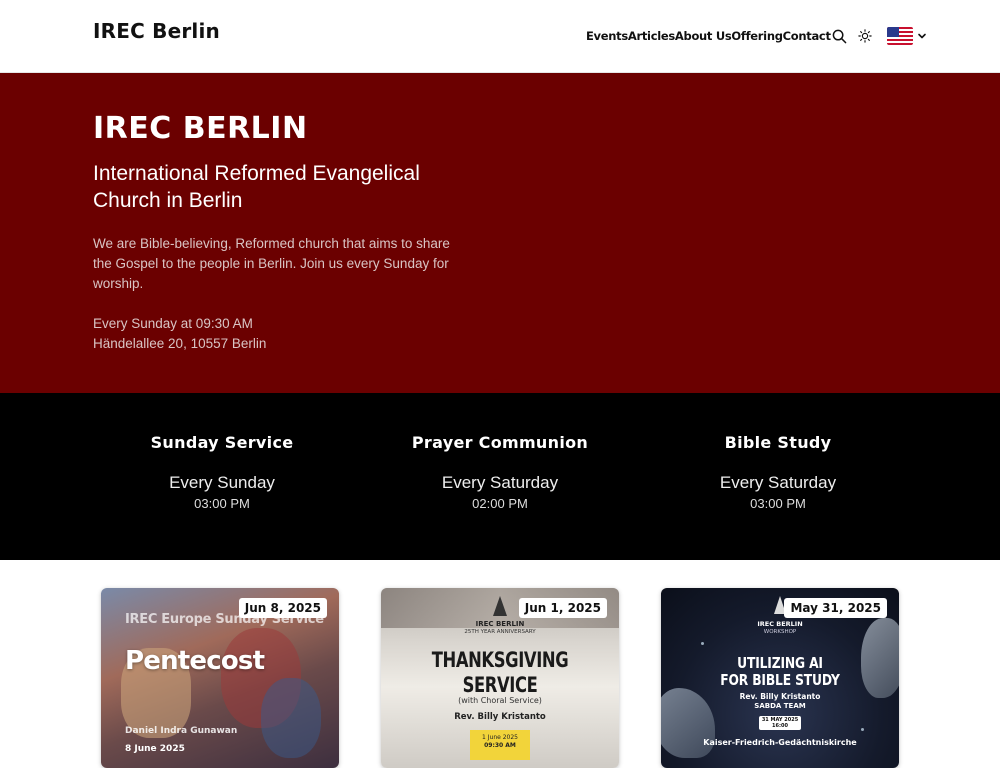  I want to click on us-flag-icon, so click(899, 36).